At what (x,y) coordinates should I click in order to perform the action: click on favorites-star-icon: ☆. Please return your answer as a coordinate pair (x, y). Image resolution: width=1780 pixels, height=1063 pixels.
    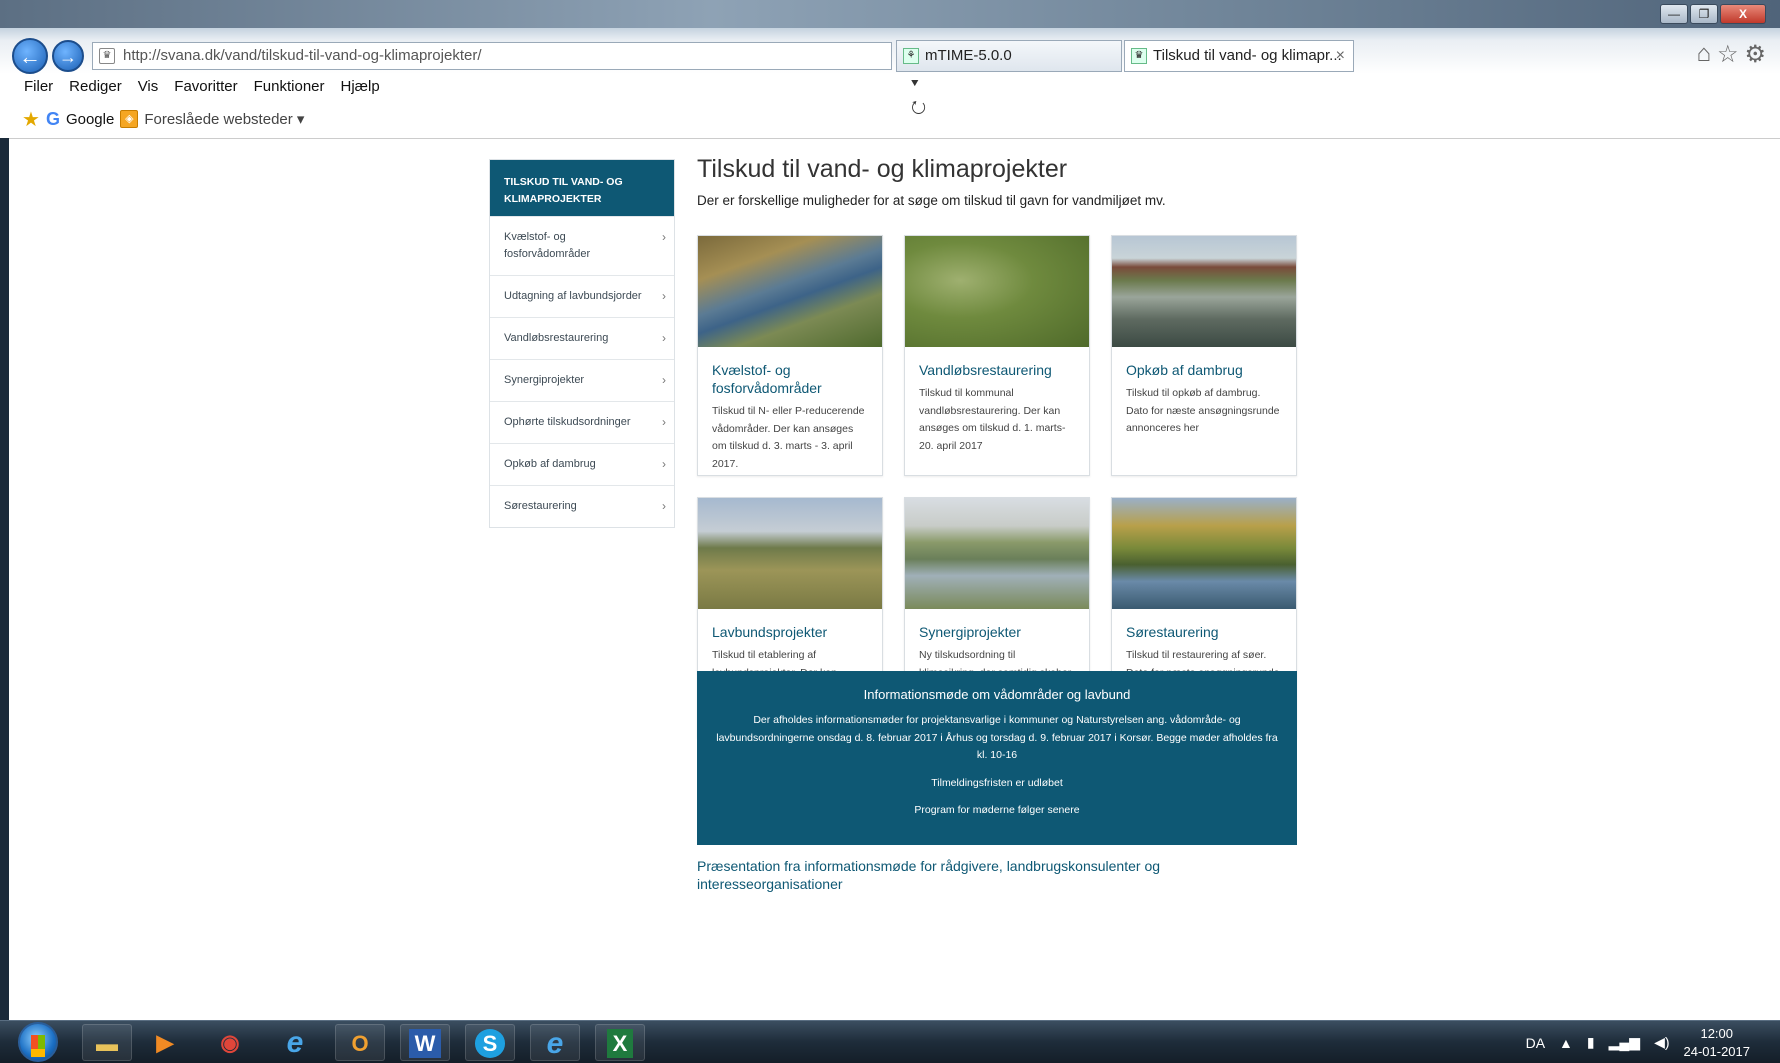
    Looking at the image, I should click on (1728, 54).